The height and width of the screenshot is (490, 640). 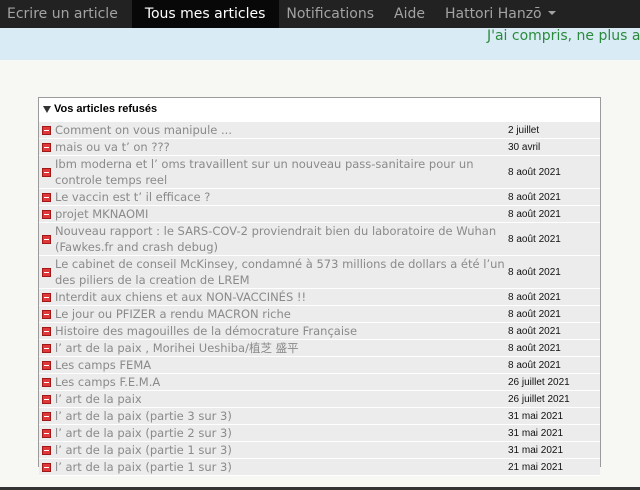 I want to click on article-date: 30 avril, so click(x=524, y=147).